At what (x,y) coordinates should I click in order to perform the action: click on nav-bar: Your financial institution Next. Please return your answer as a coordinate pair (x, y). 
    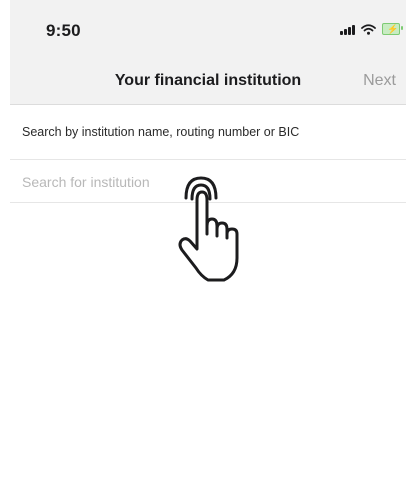
    Looking at the image, I should click on (208, 80).